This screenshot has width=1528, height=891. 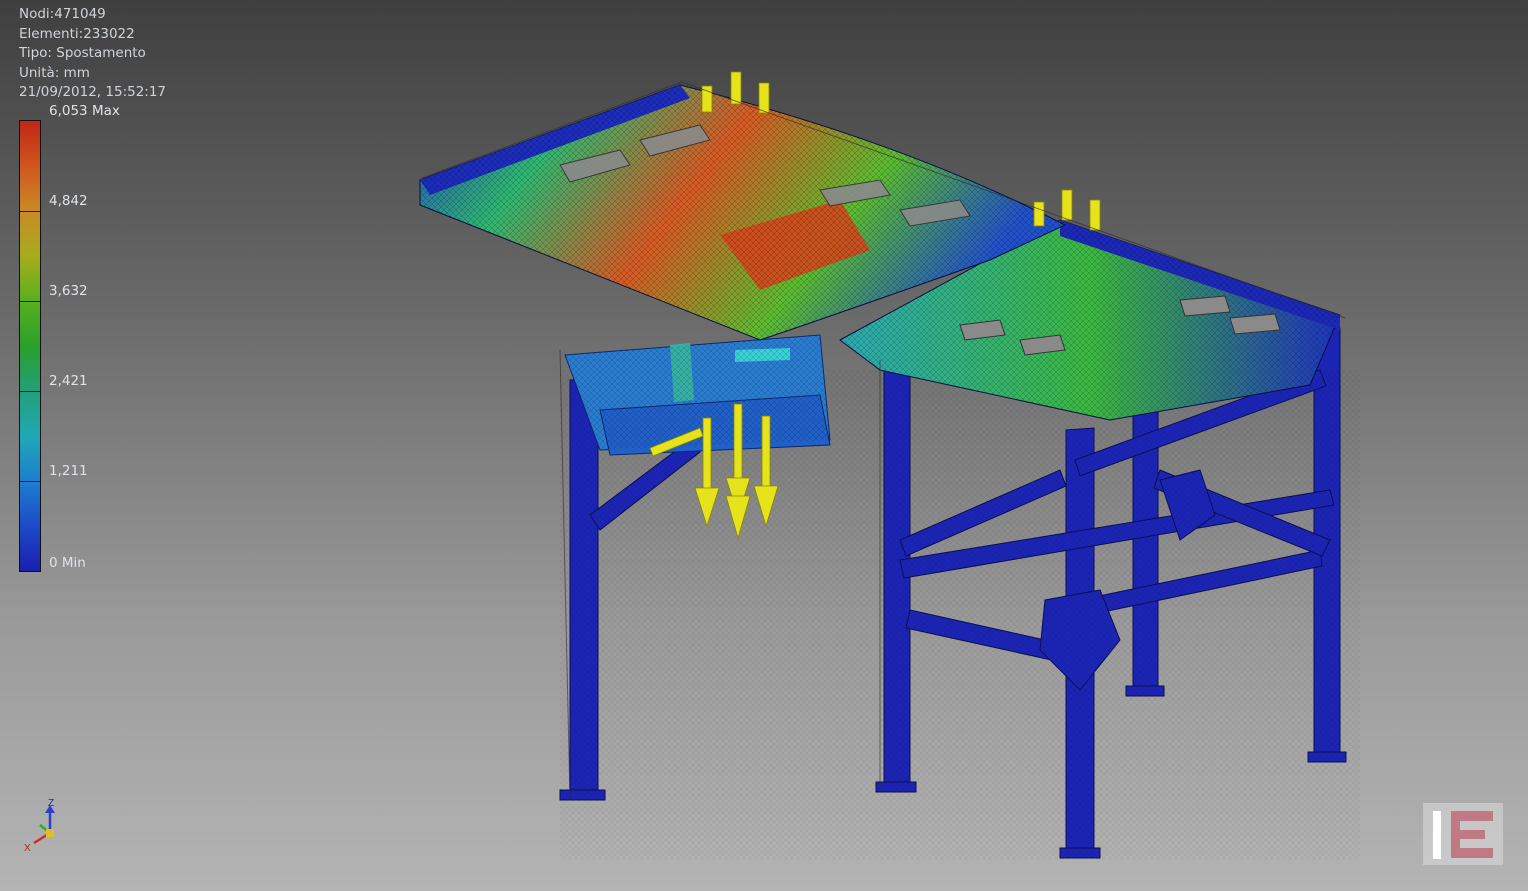 What do you see at coordinates (1463, 834) in the screenshot?
I see `watermark-logo` at bounding box center [1463, 834].